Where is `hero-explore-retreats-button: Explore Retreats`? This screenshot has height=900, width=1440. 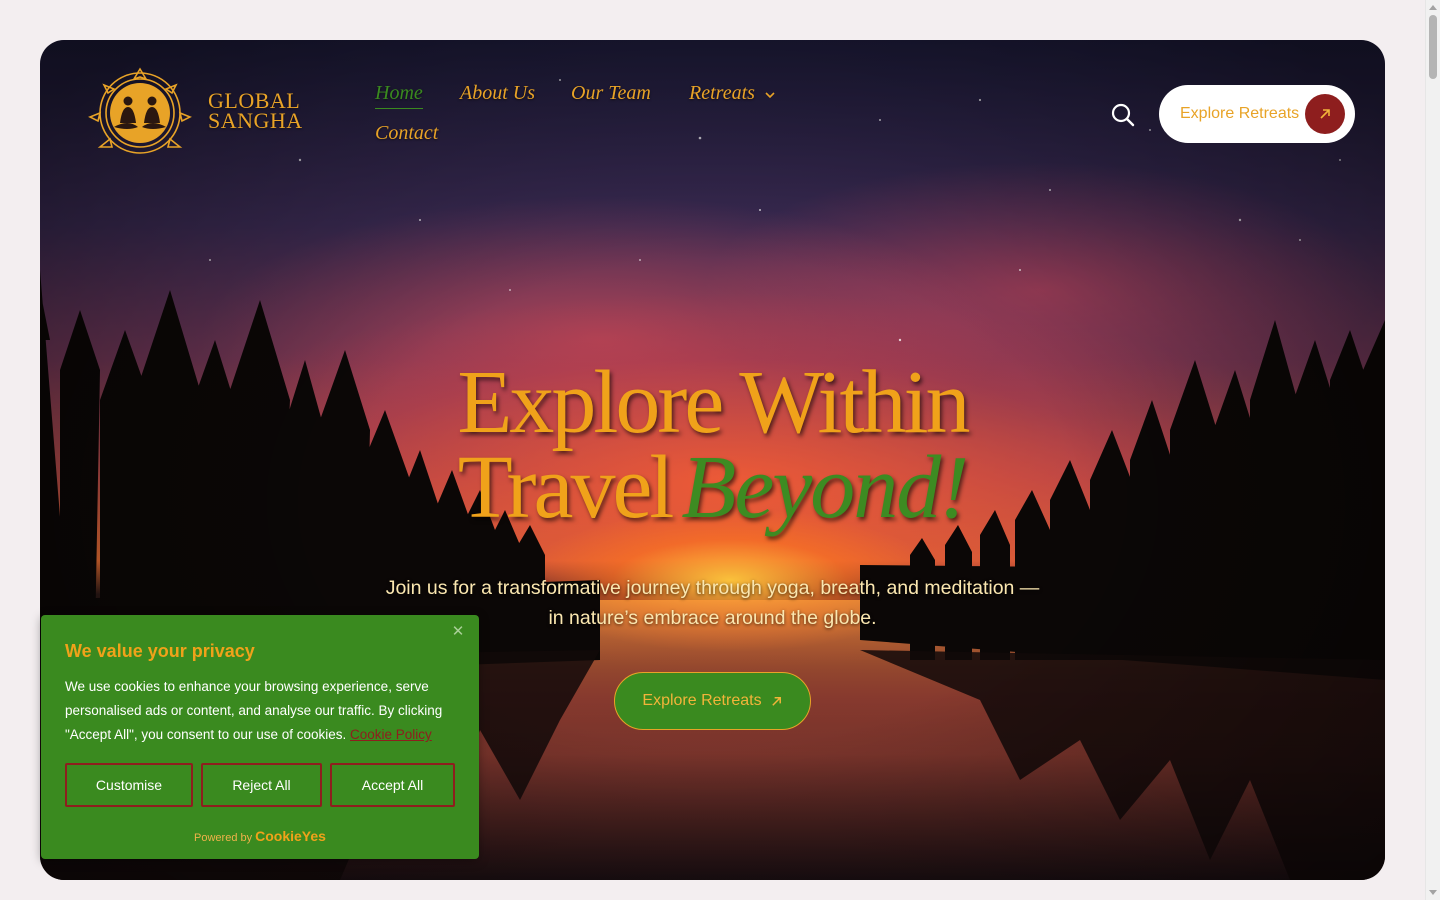 hero-explore-retreats-button: Explore Retreats is located at coordinates (712, 701).